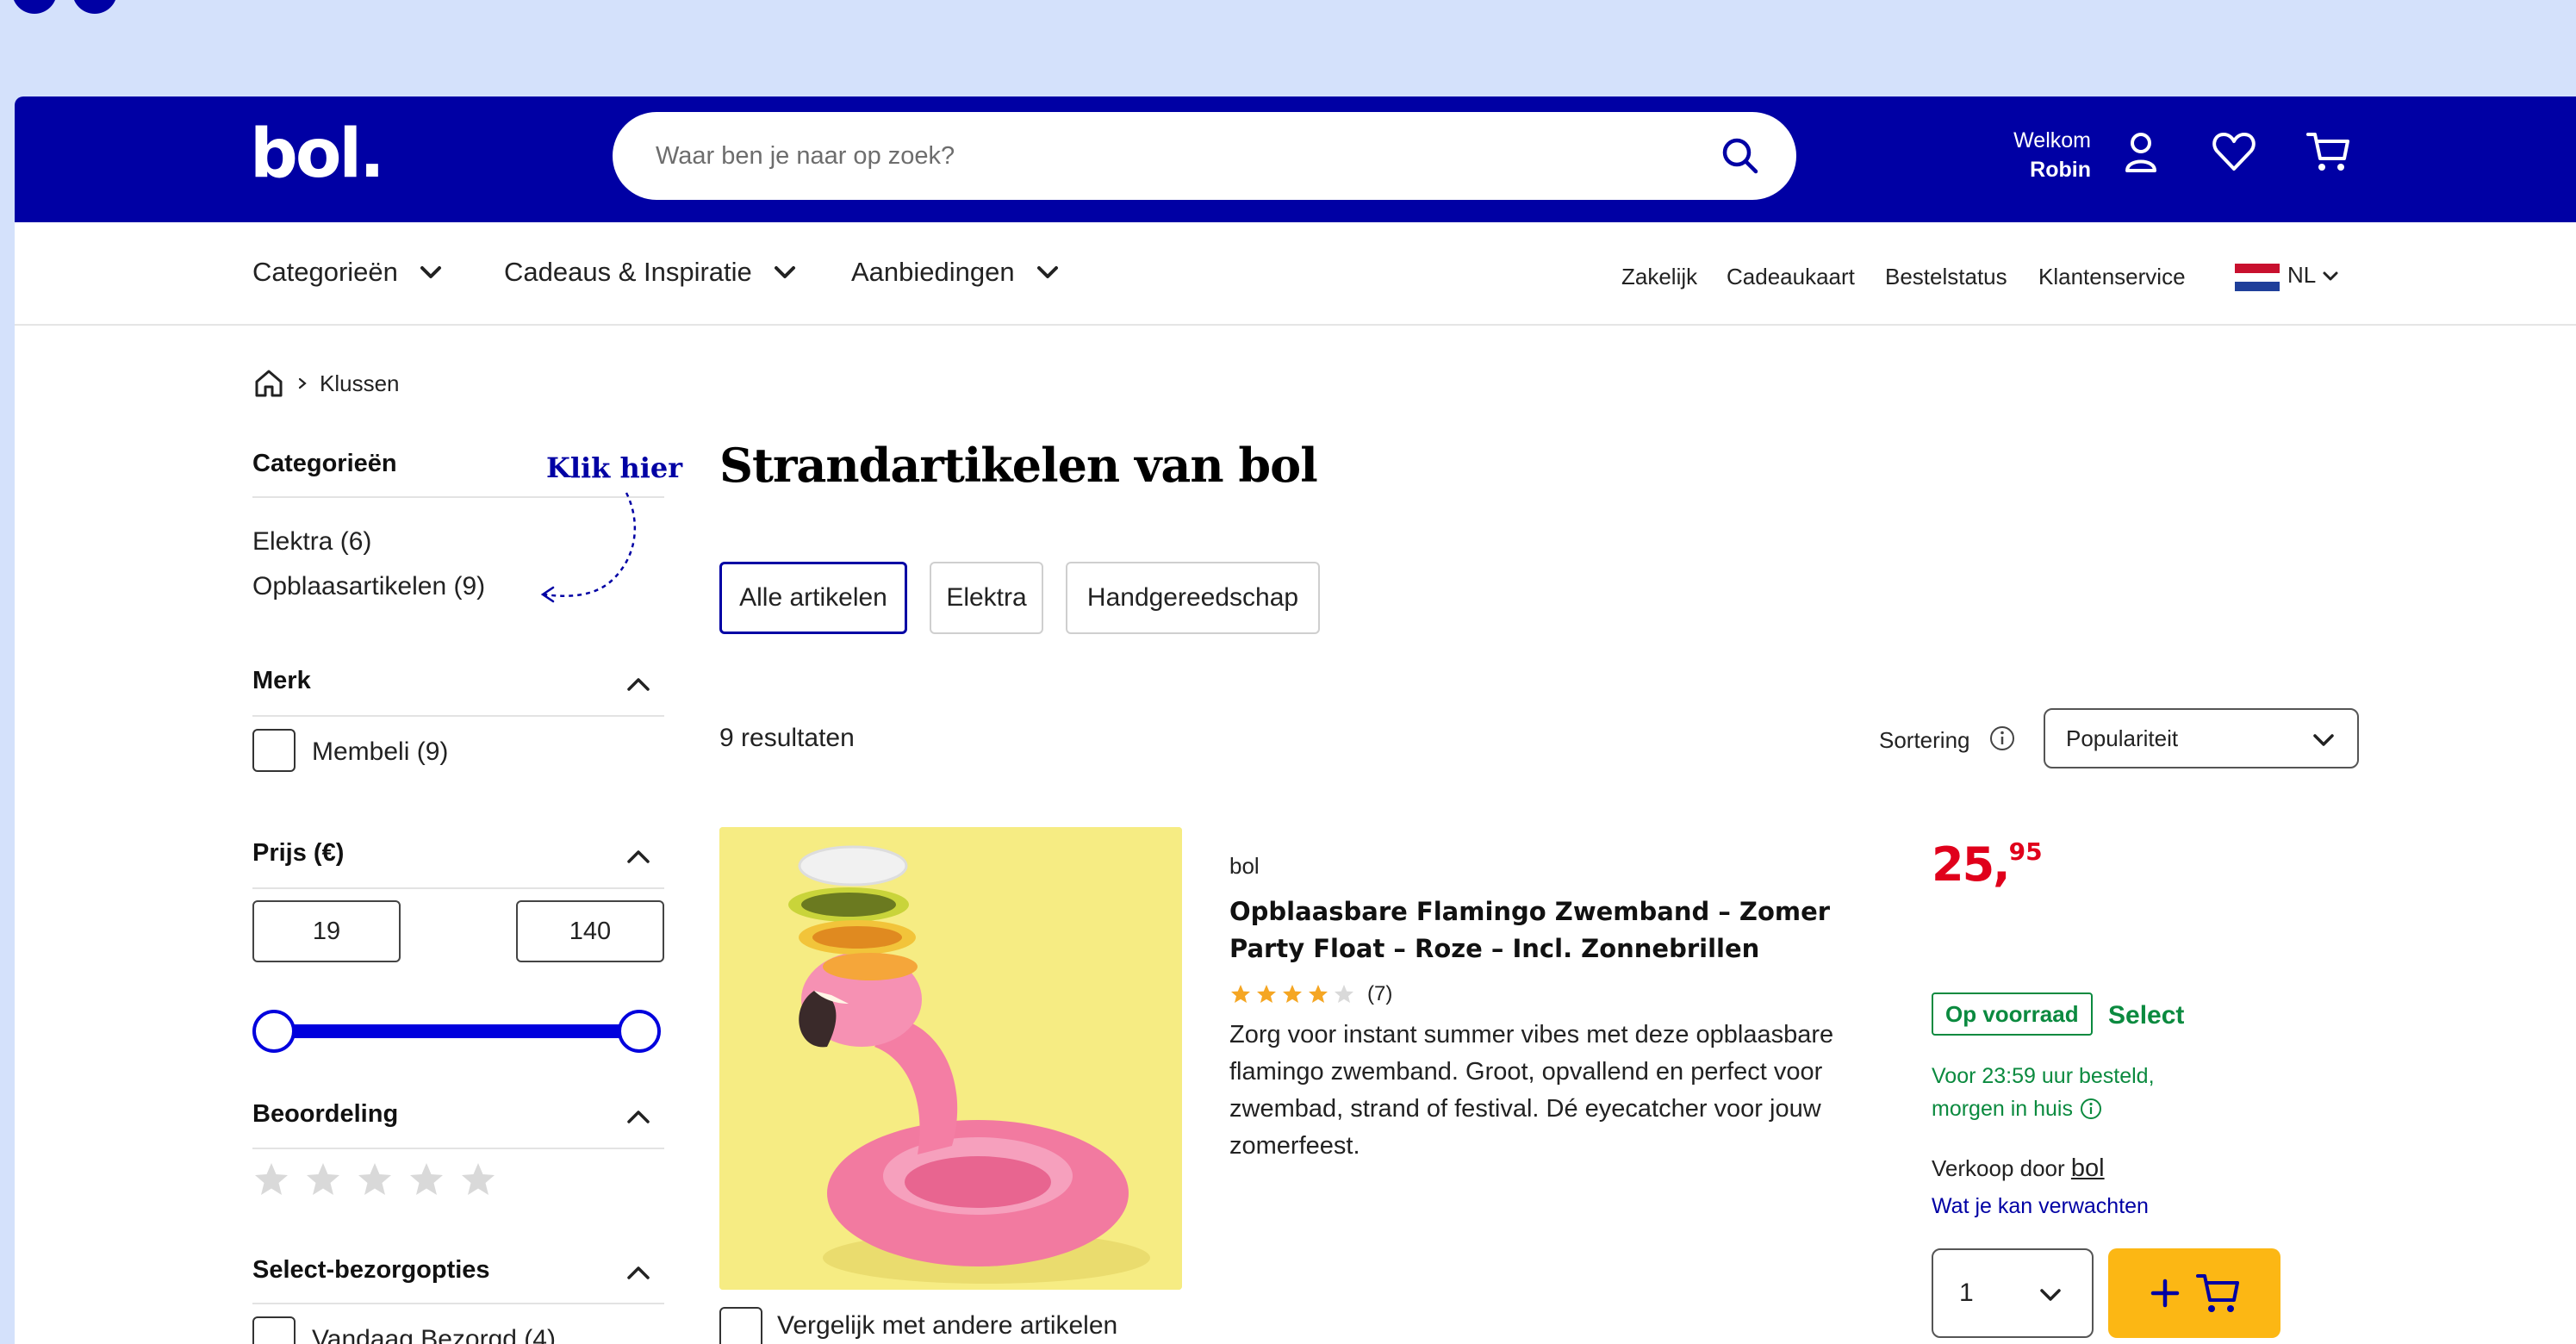 This screenshot has height=1344, width=2576. I want to click on category-link-opblaasartikelen: Opblaasartikelen (9), so click(369, 587).